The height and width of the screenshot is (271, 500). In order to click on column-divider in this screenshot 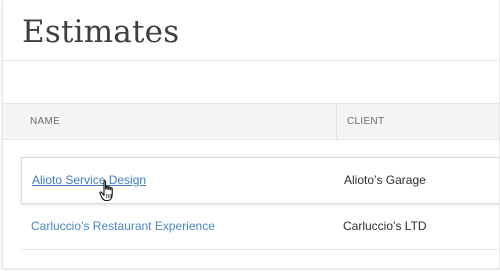, I will do `click(336, 121)`.